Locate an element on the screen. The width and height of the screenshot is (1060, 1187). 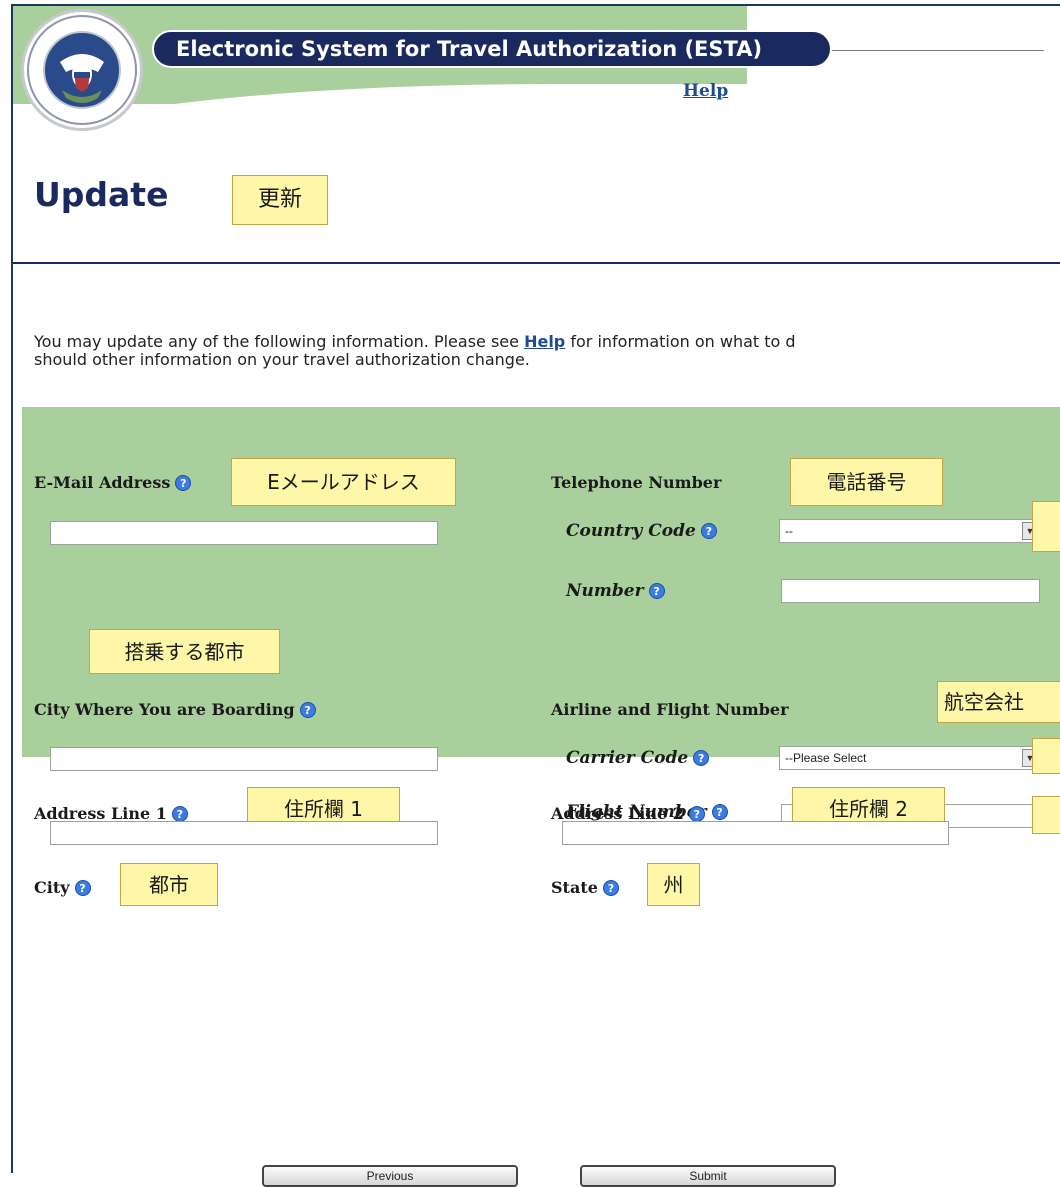
flight-number-annotation is located at coordinates (1046, 815).